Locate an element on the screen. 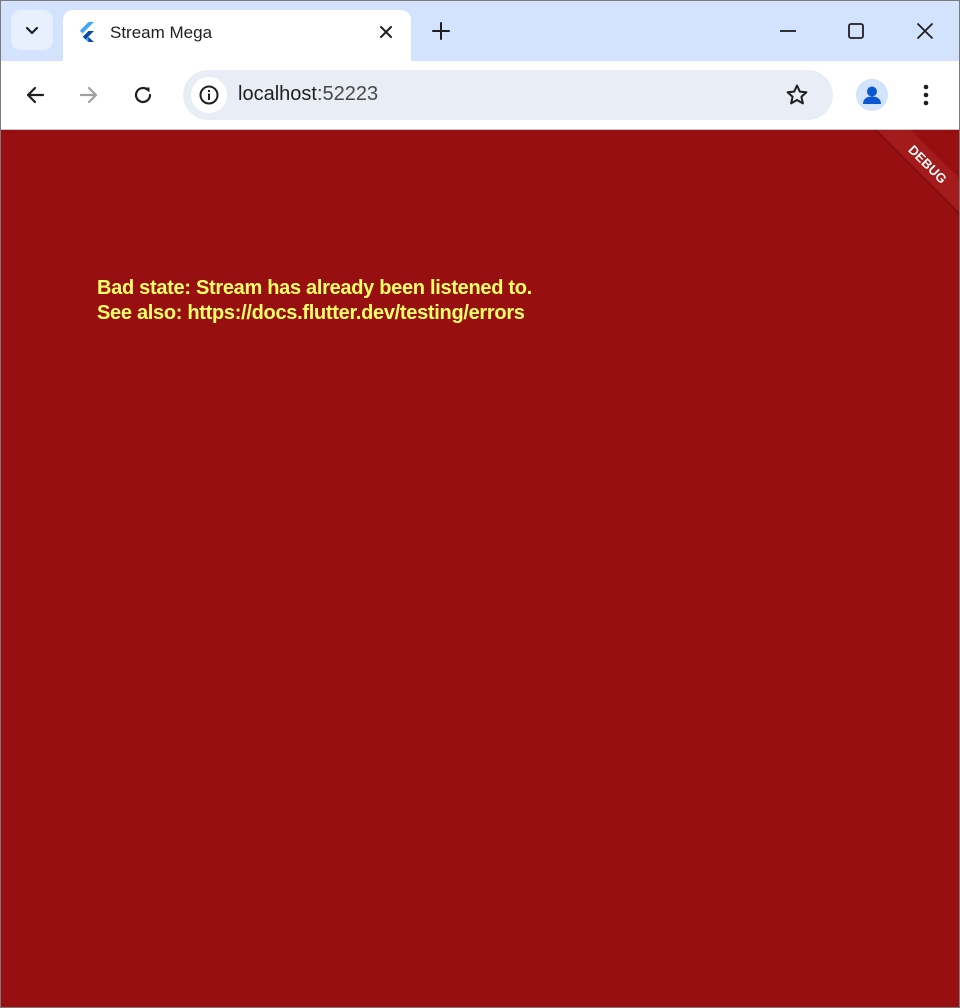 This screenshot has height=1008, width=960. minimize-icon is located at coordinates (788, 31).